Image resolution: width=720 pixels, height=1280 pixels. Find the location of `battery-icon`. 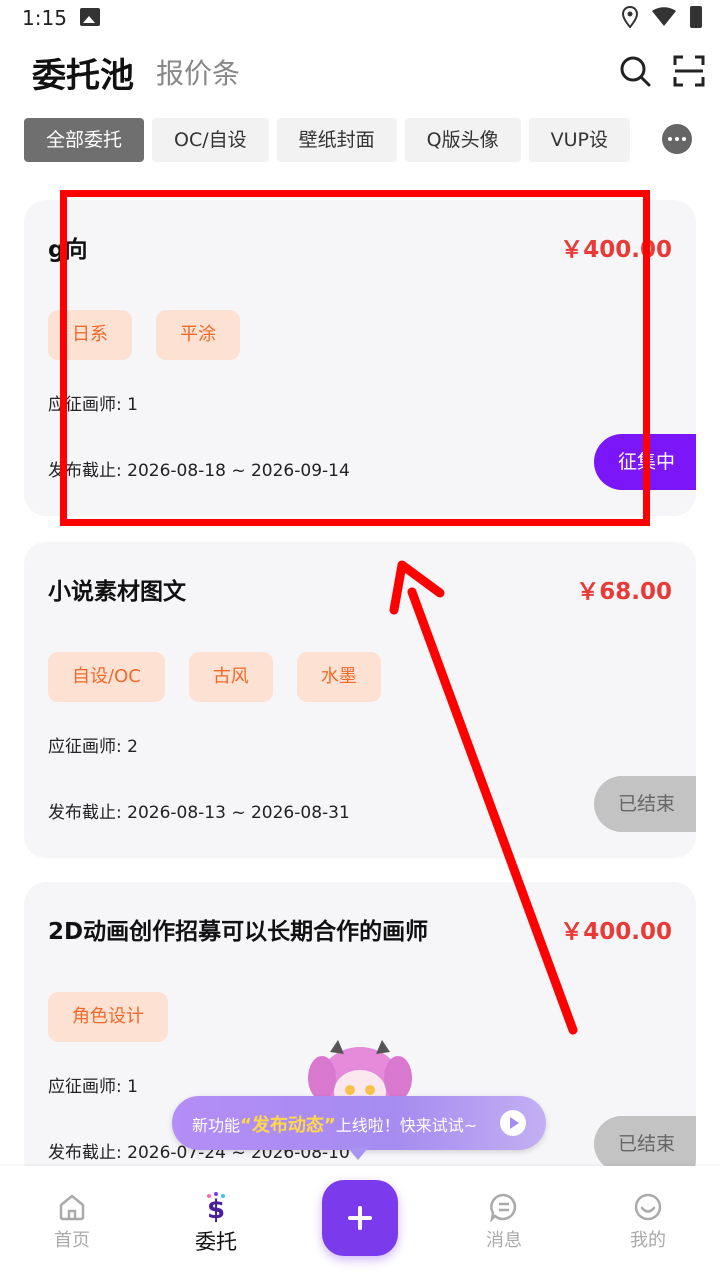

battery-icon is located at coordinates (696, 17).